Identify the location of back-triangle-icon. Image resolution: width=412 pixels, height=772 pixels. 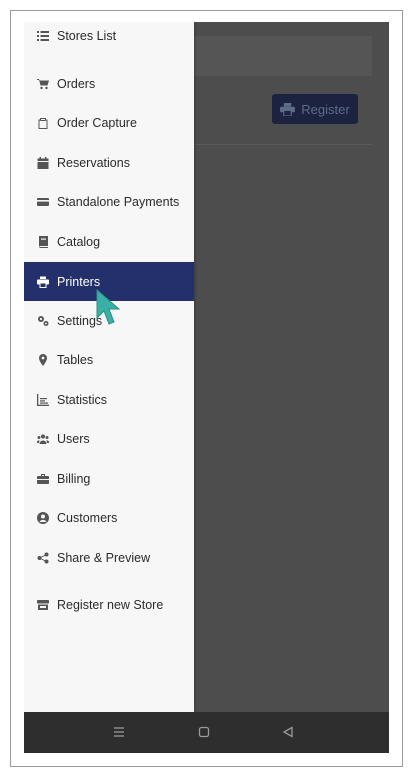
(288, 732).